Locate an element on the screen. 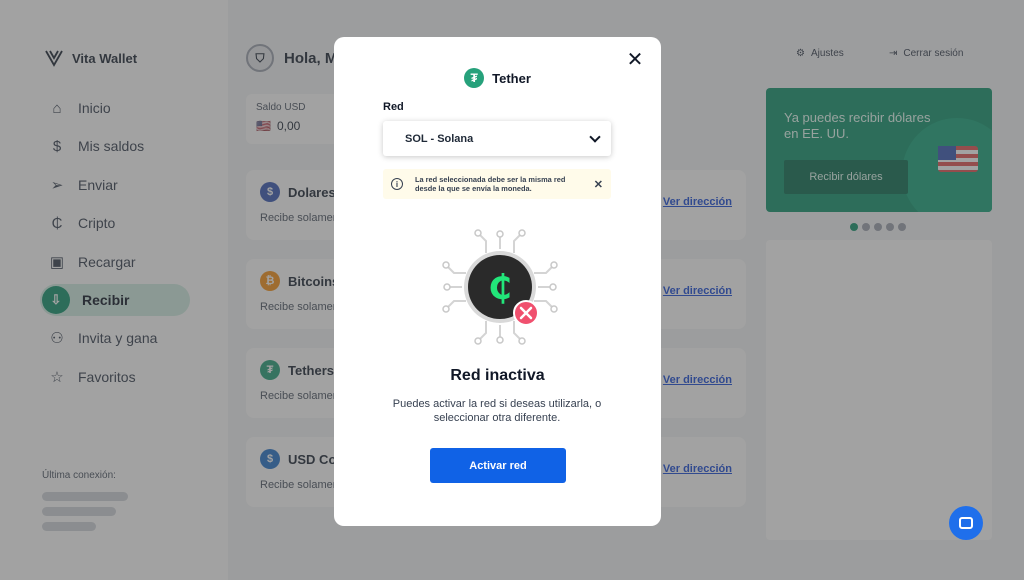  chat-launcher-button is located at coordinates (966, 523).